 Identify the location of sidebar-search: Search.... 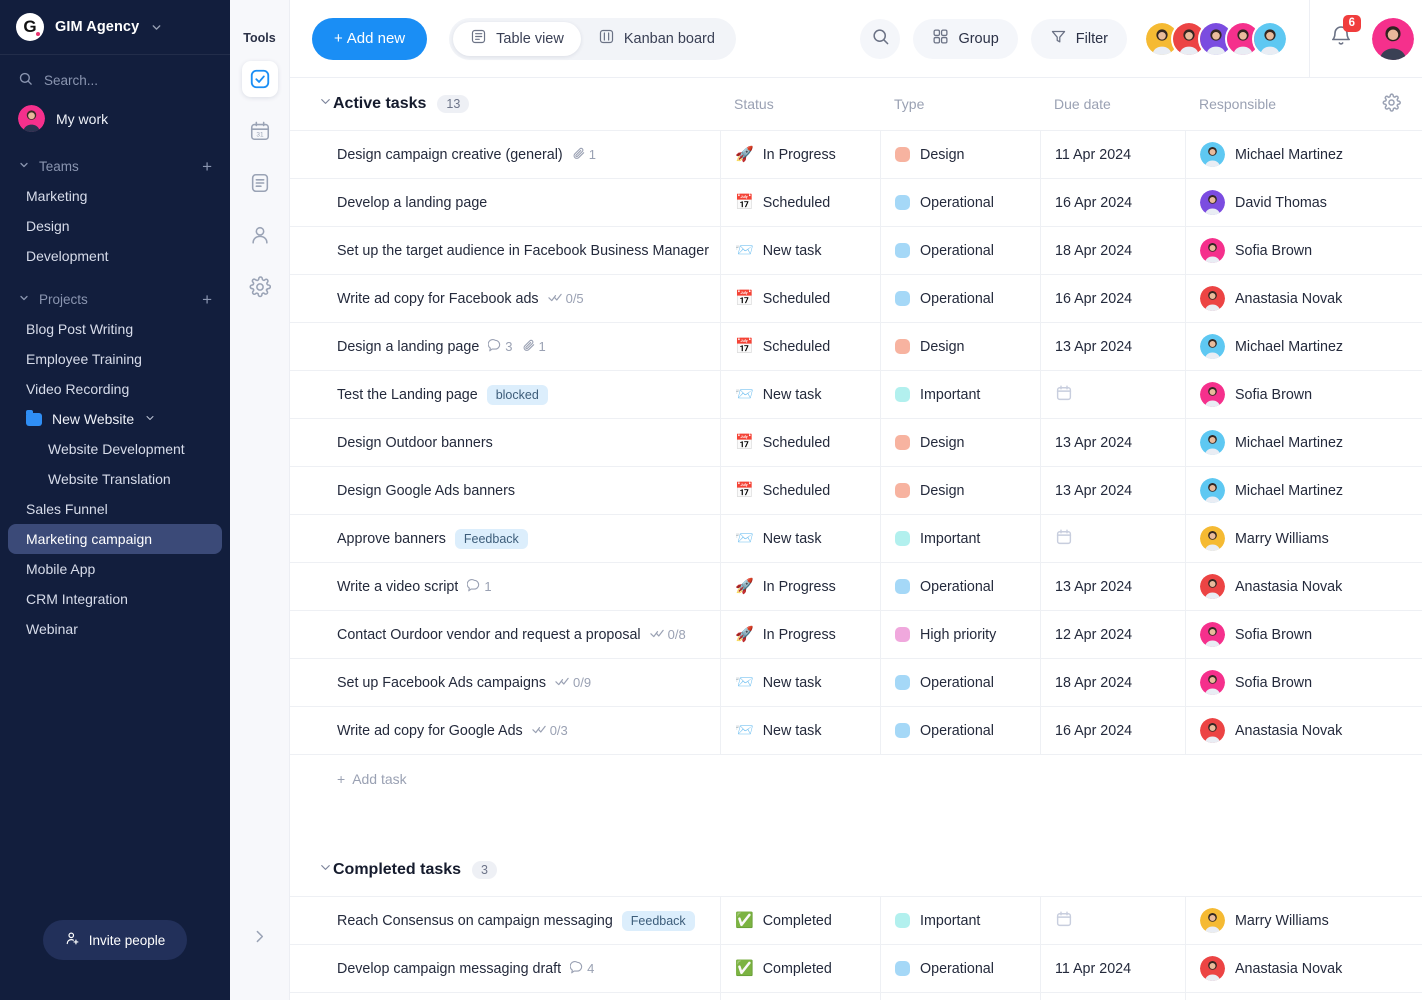
(115, 77).